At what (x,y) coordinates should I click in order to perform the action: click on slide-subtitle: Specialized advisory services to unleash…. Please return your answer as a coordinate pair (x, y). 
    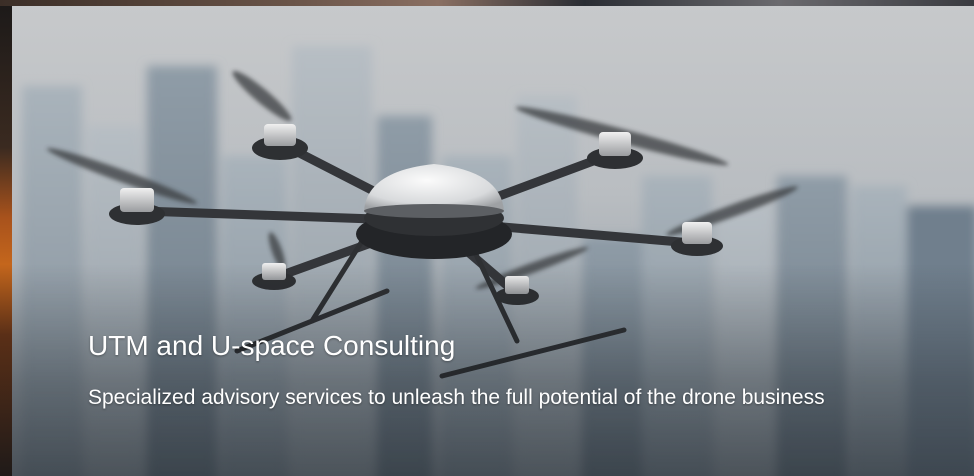
    Looking at the image, I should click on (456, 397).